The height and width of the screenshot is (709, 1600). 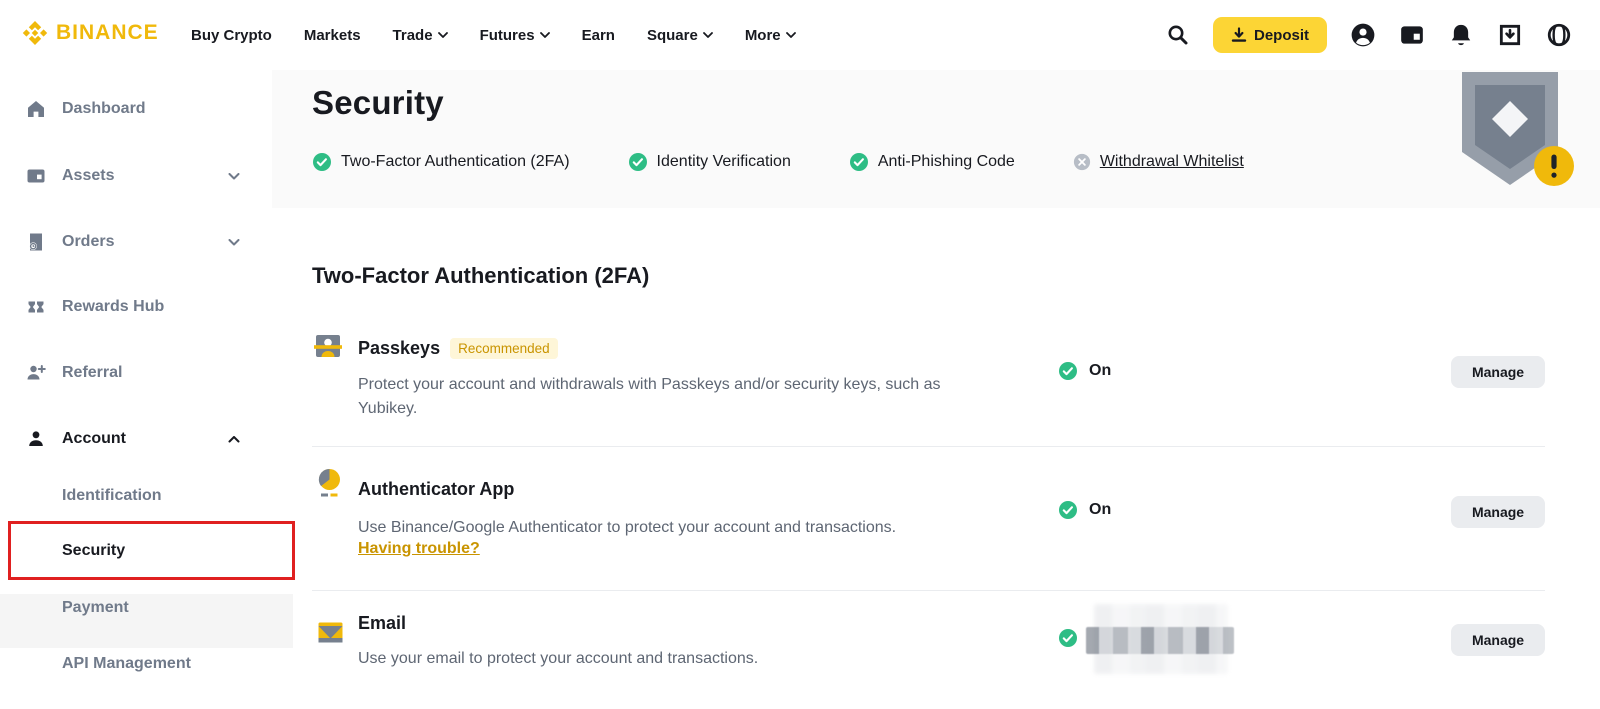 What do you see at coordinates (441, 162) in the screenshot?
I see `status-2fa: Two-Factor Authentication (2FA)` at bounding box center [441, 162].